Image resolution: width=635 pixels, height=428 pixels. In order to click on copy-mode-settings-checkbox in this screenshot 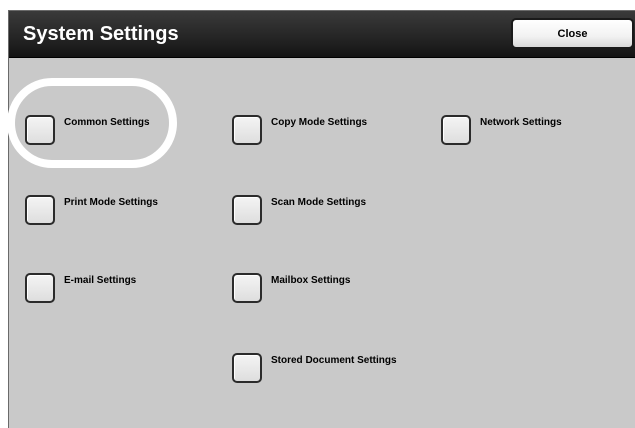, I will do `click(247, 130)`.